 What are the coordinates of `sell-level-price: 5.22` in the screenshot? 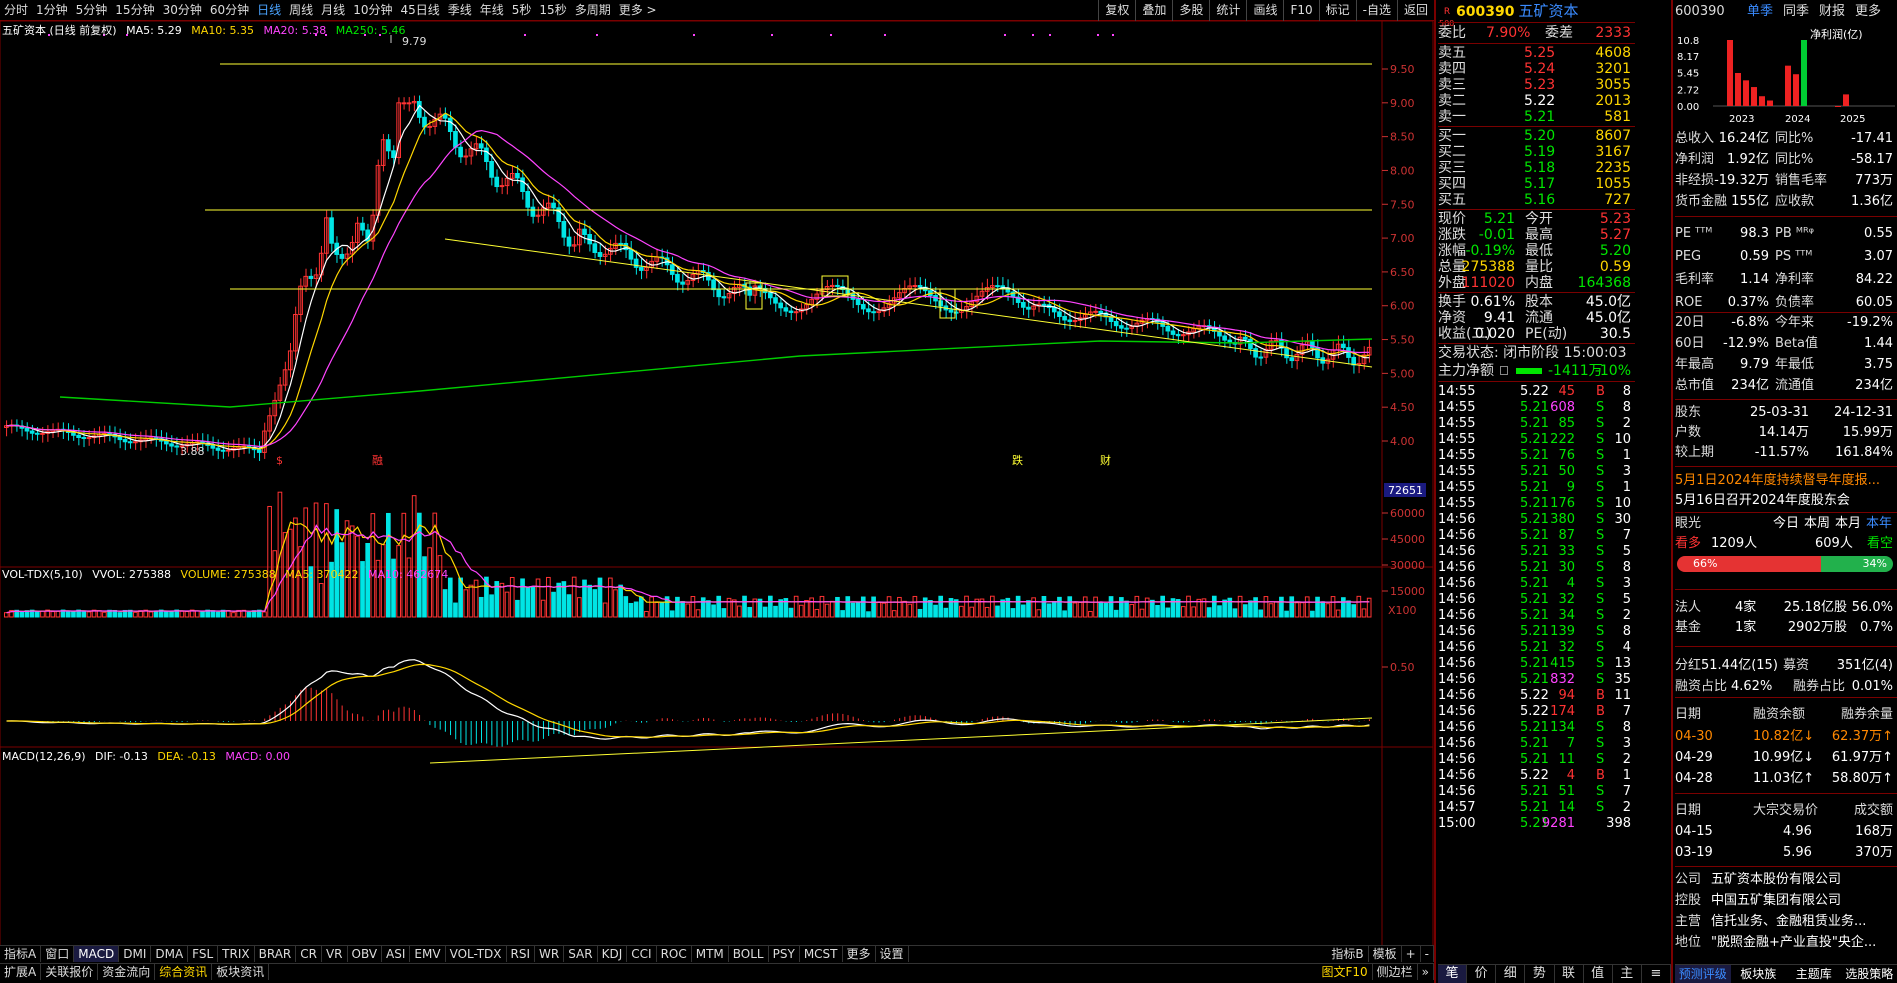 It's located at (1539, 101).